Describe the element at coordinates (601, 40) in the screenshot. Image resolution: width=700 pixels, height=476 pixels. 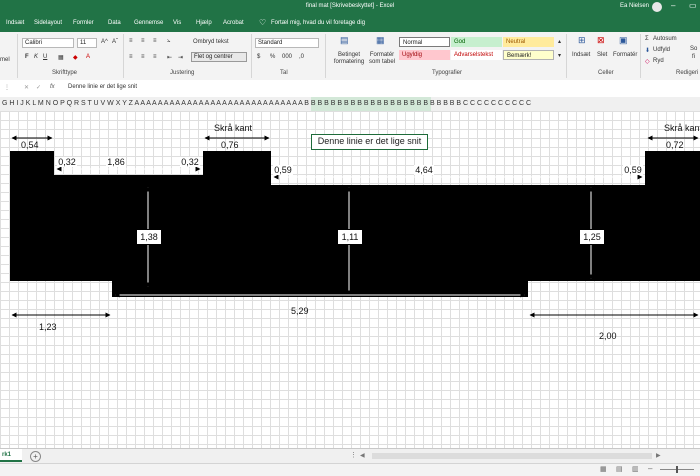
I see `delete-cells-icon: ⊠` at that location.